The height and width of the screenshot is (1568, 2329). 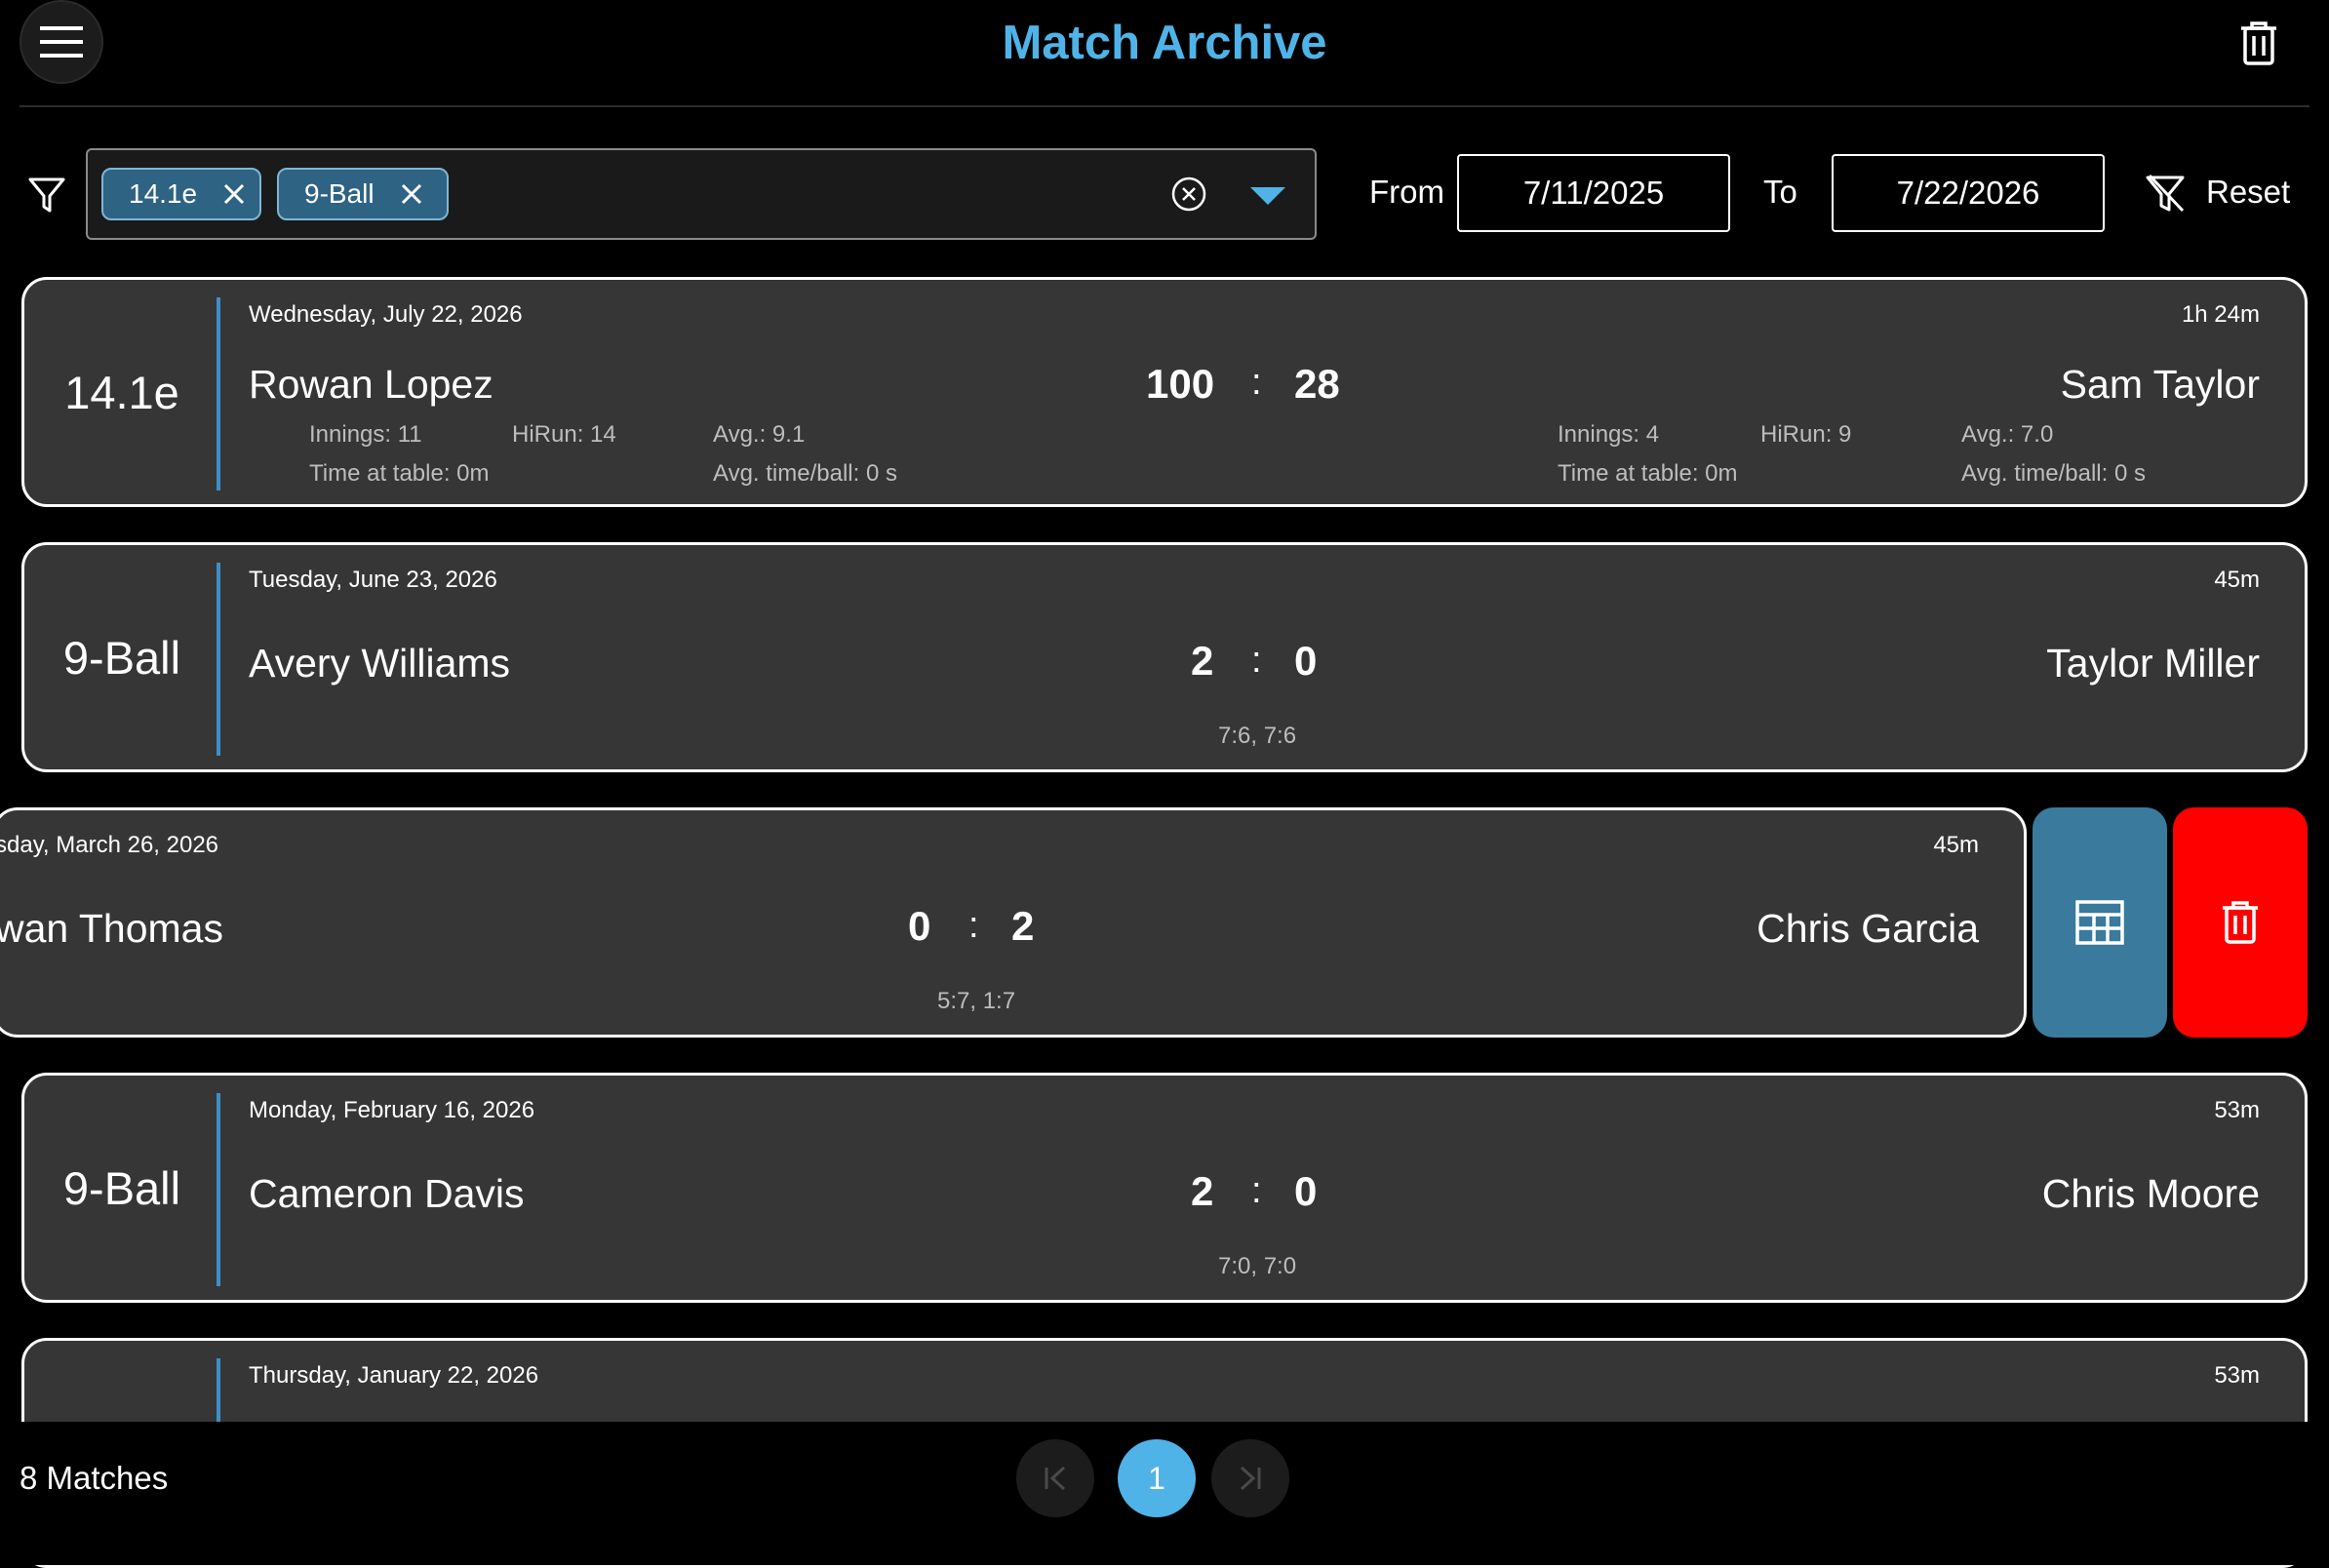 What do you see at coordinates (1188, 194) in the screenshot?
I see `clear-selection-icon` at bounding box center [1188, 194].